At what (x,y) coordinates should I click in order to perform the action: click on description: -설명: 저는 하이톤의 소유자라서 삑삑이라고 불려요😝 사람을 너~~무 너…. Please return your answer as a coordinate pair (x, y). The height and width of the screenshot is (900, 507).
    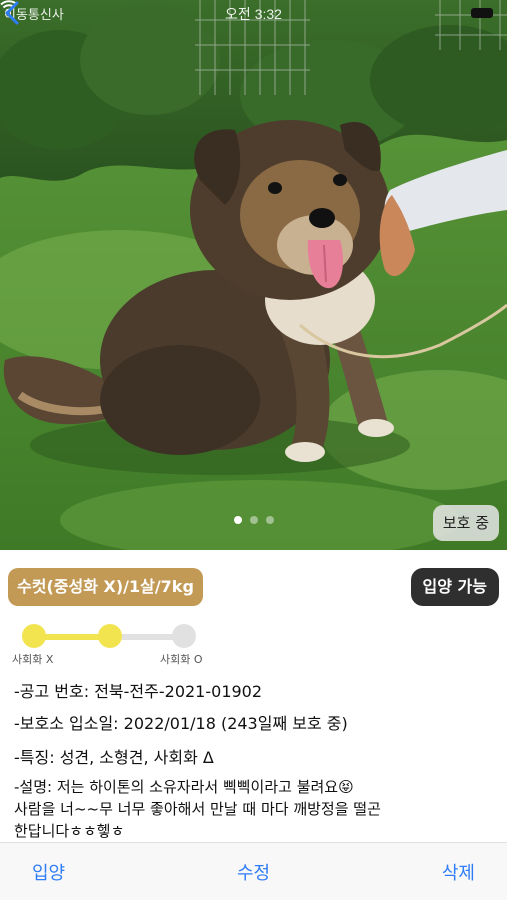
    Looking at the image, I should click on (249, 809).